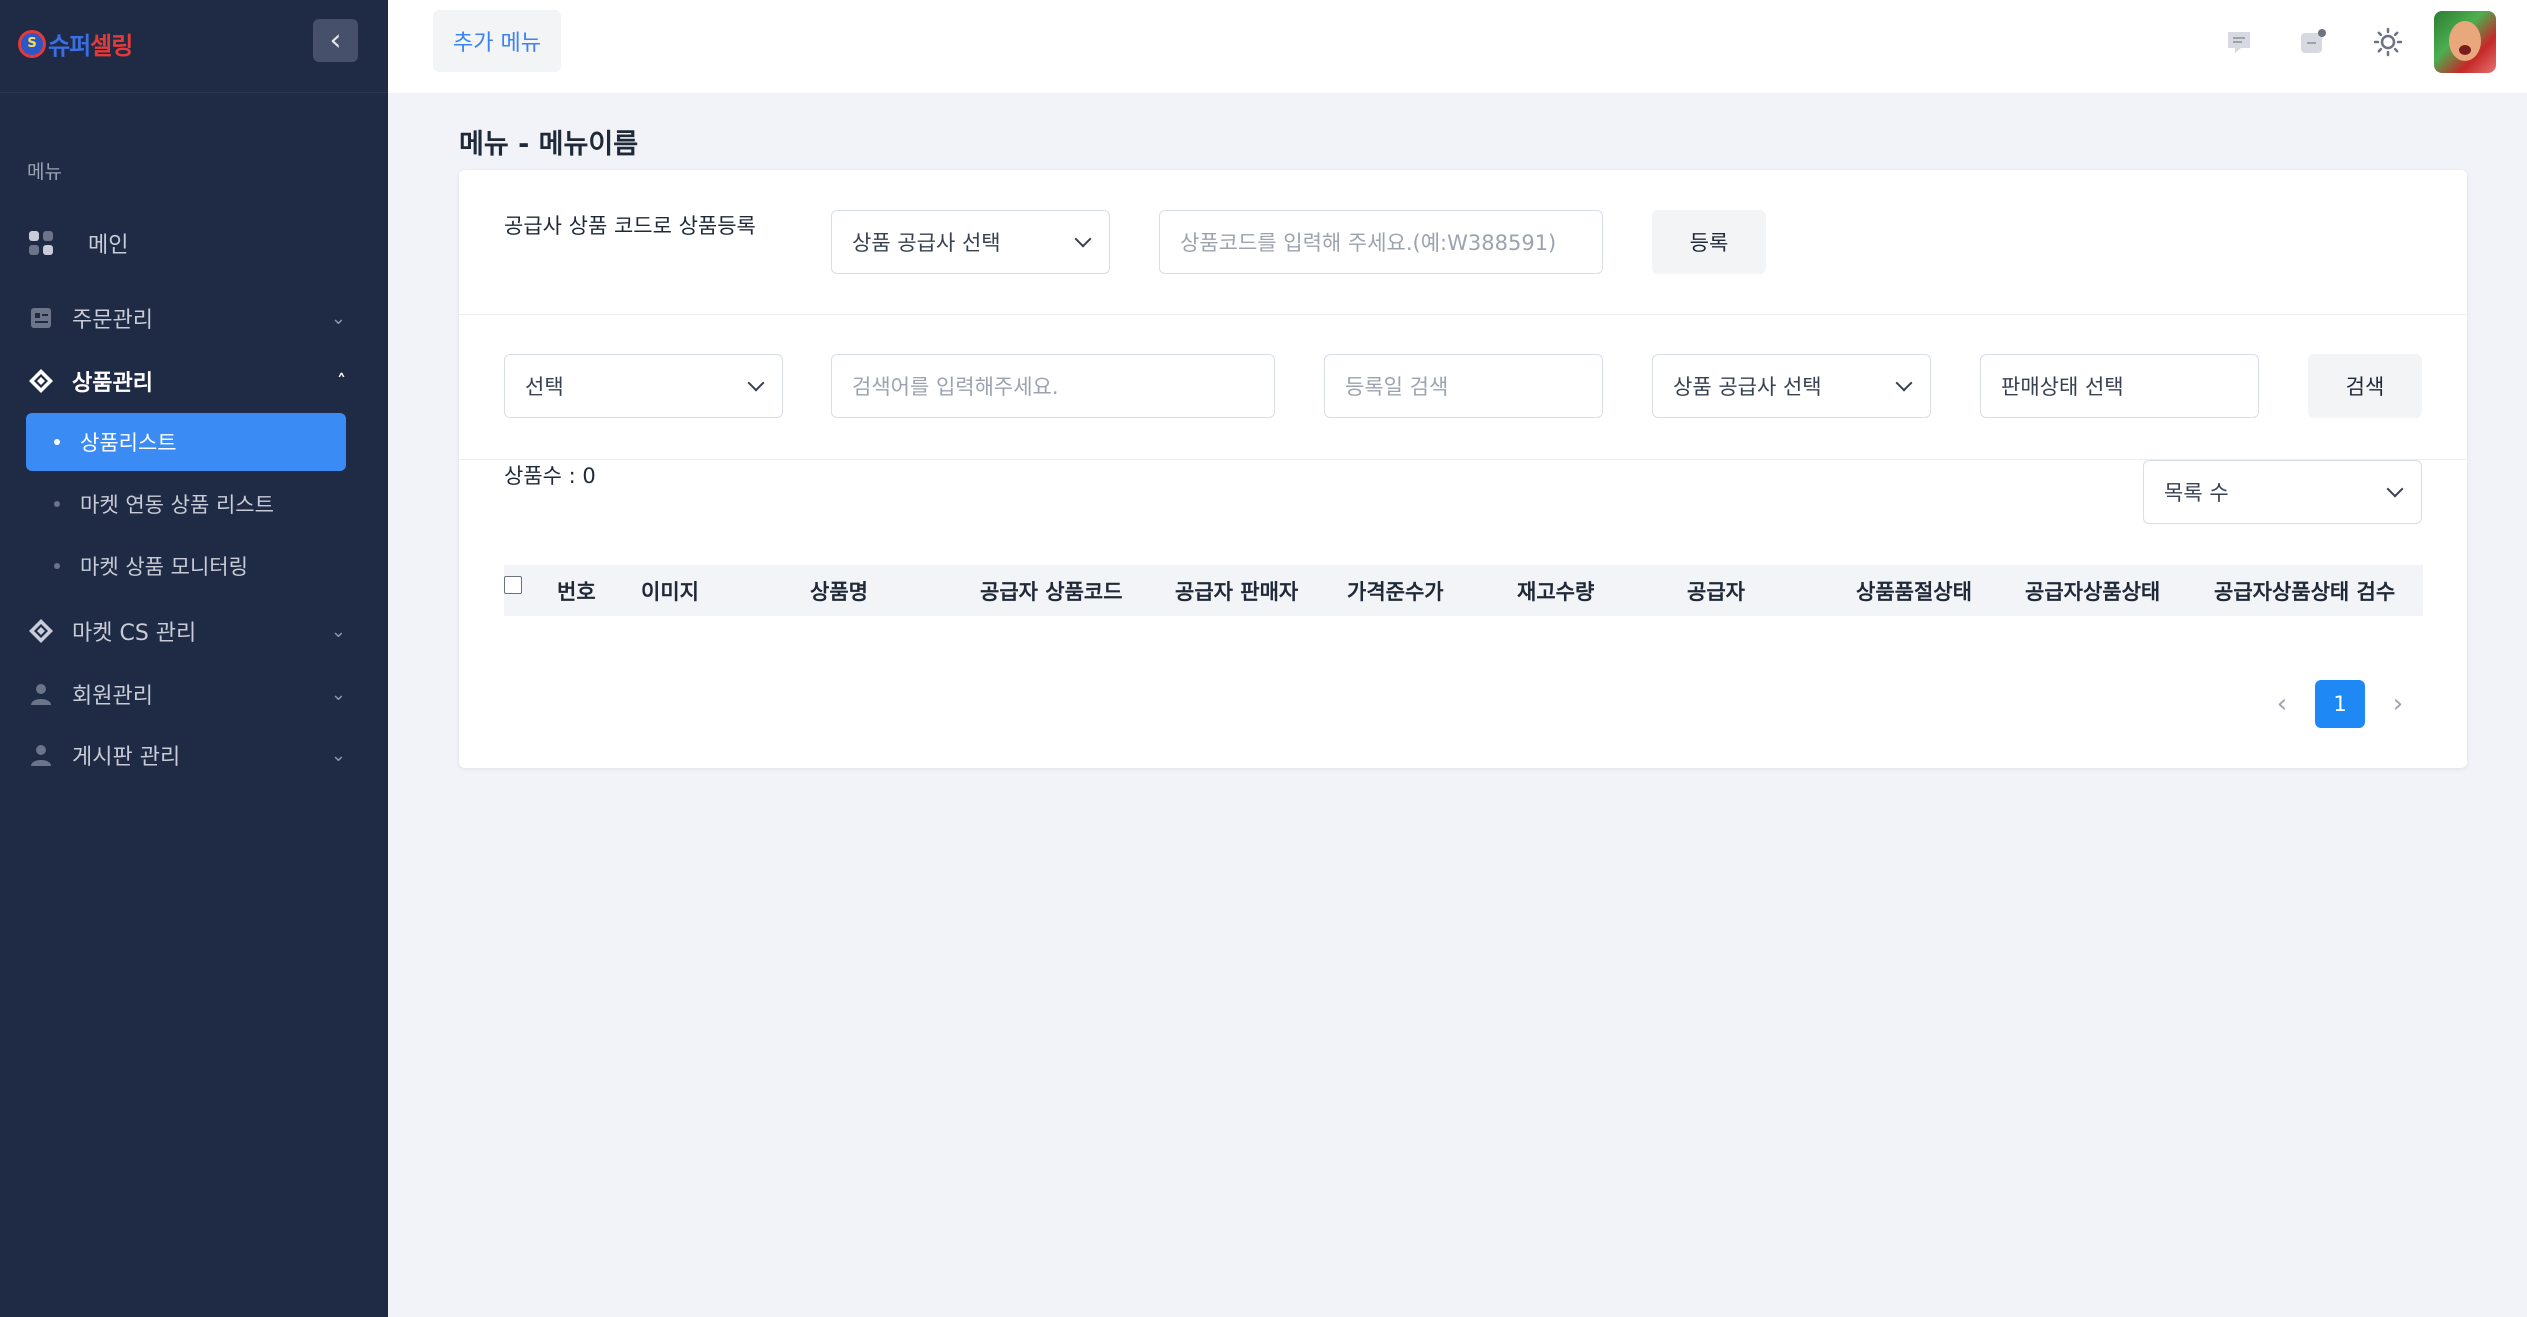 Image resolution: width=2527 pixels, height=1317 pixels. I want to click on sidebar-collapse-button: ‹, so click(335, 40).